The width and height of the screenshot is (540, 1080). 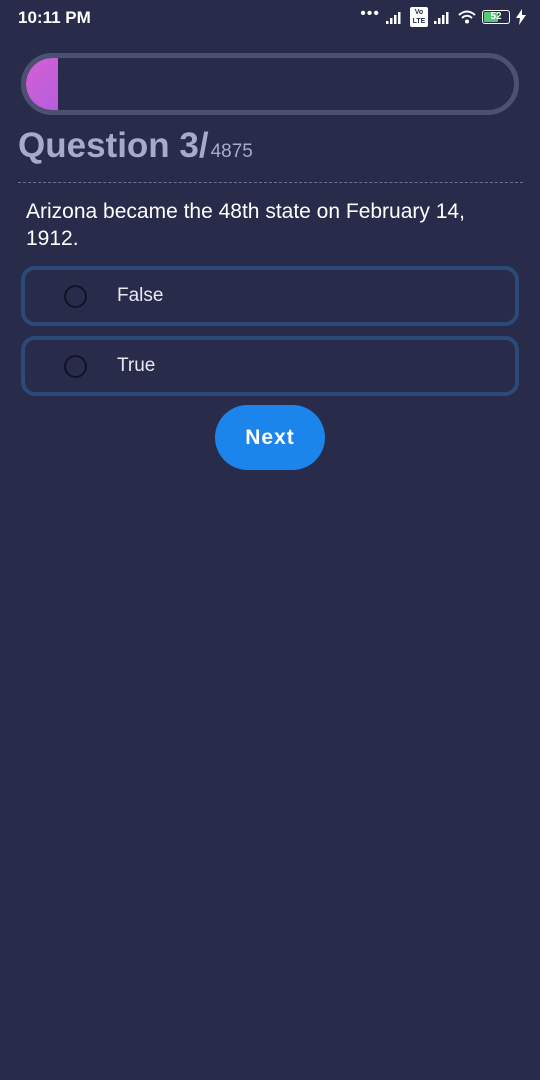 I want to click on divider, so click(x=270, y=182).